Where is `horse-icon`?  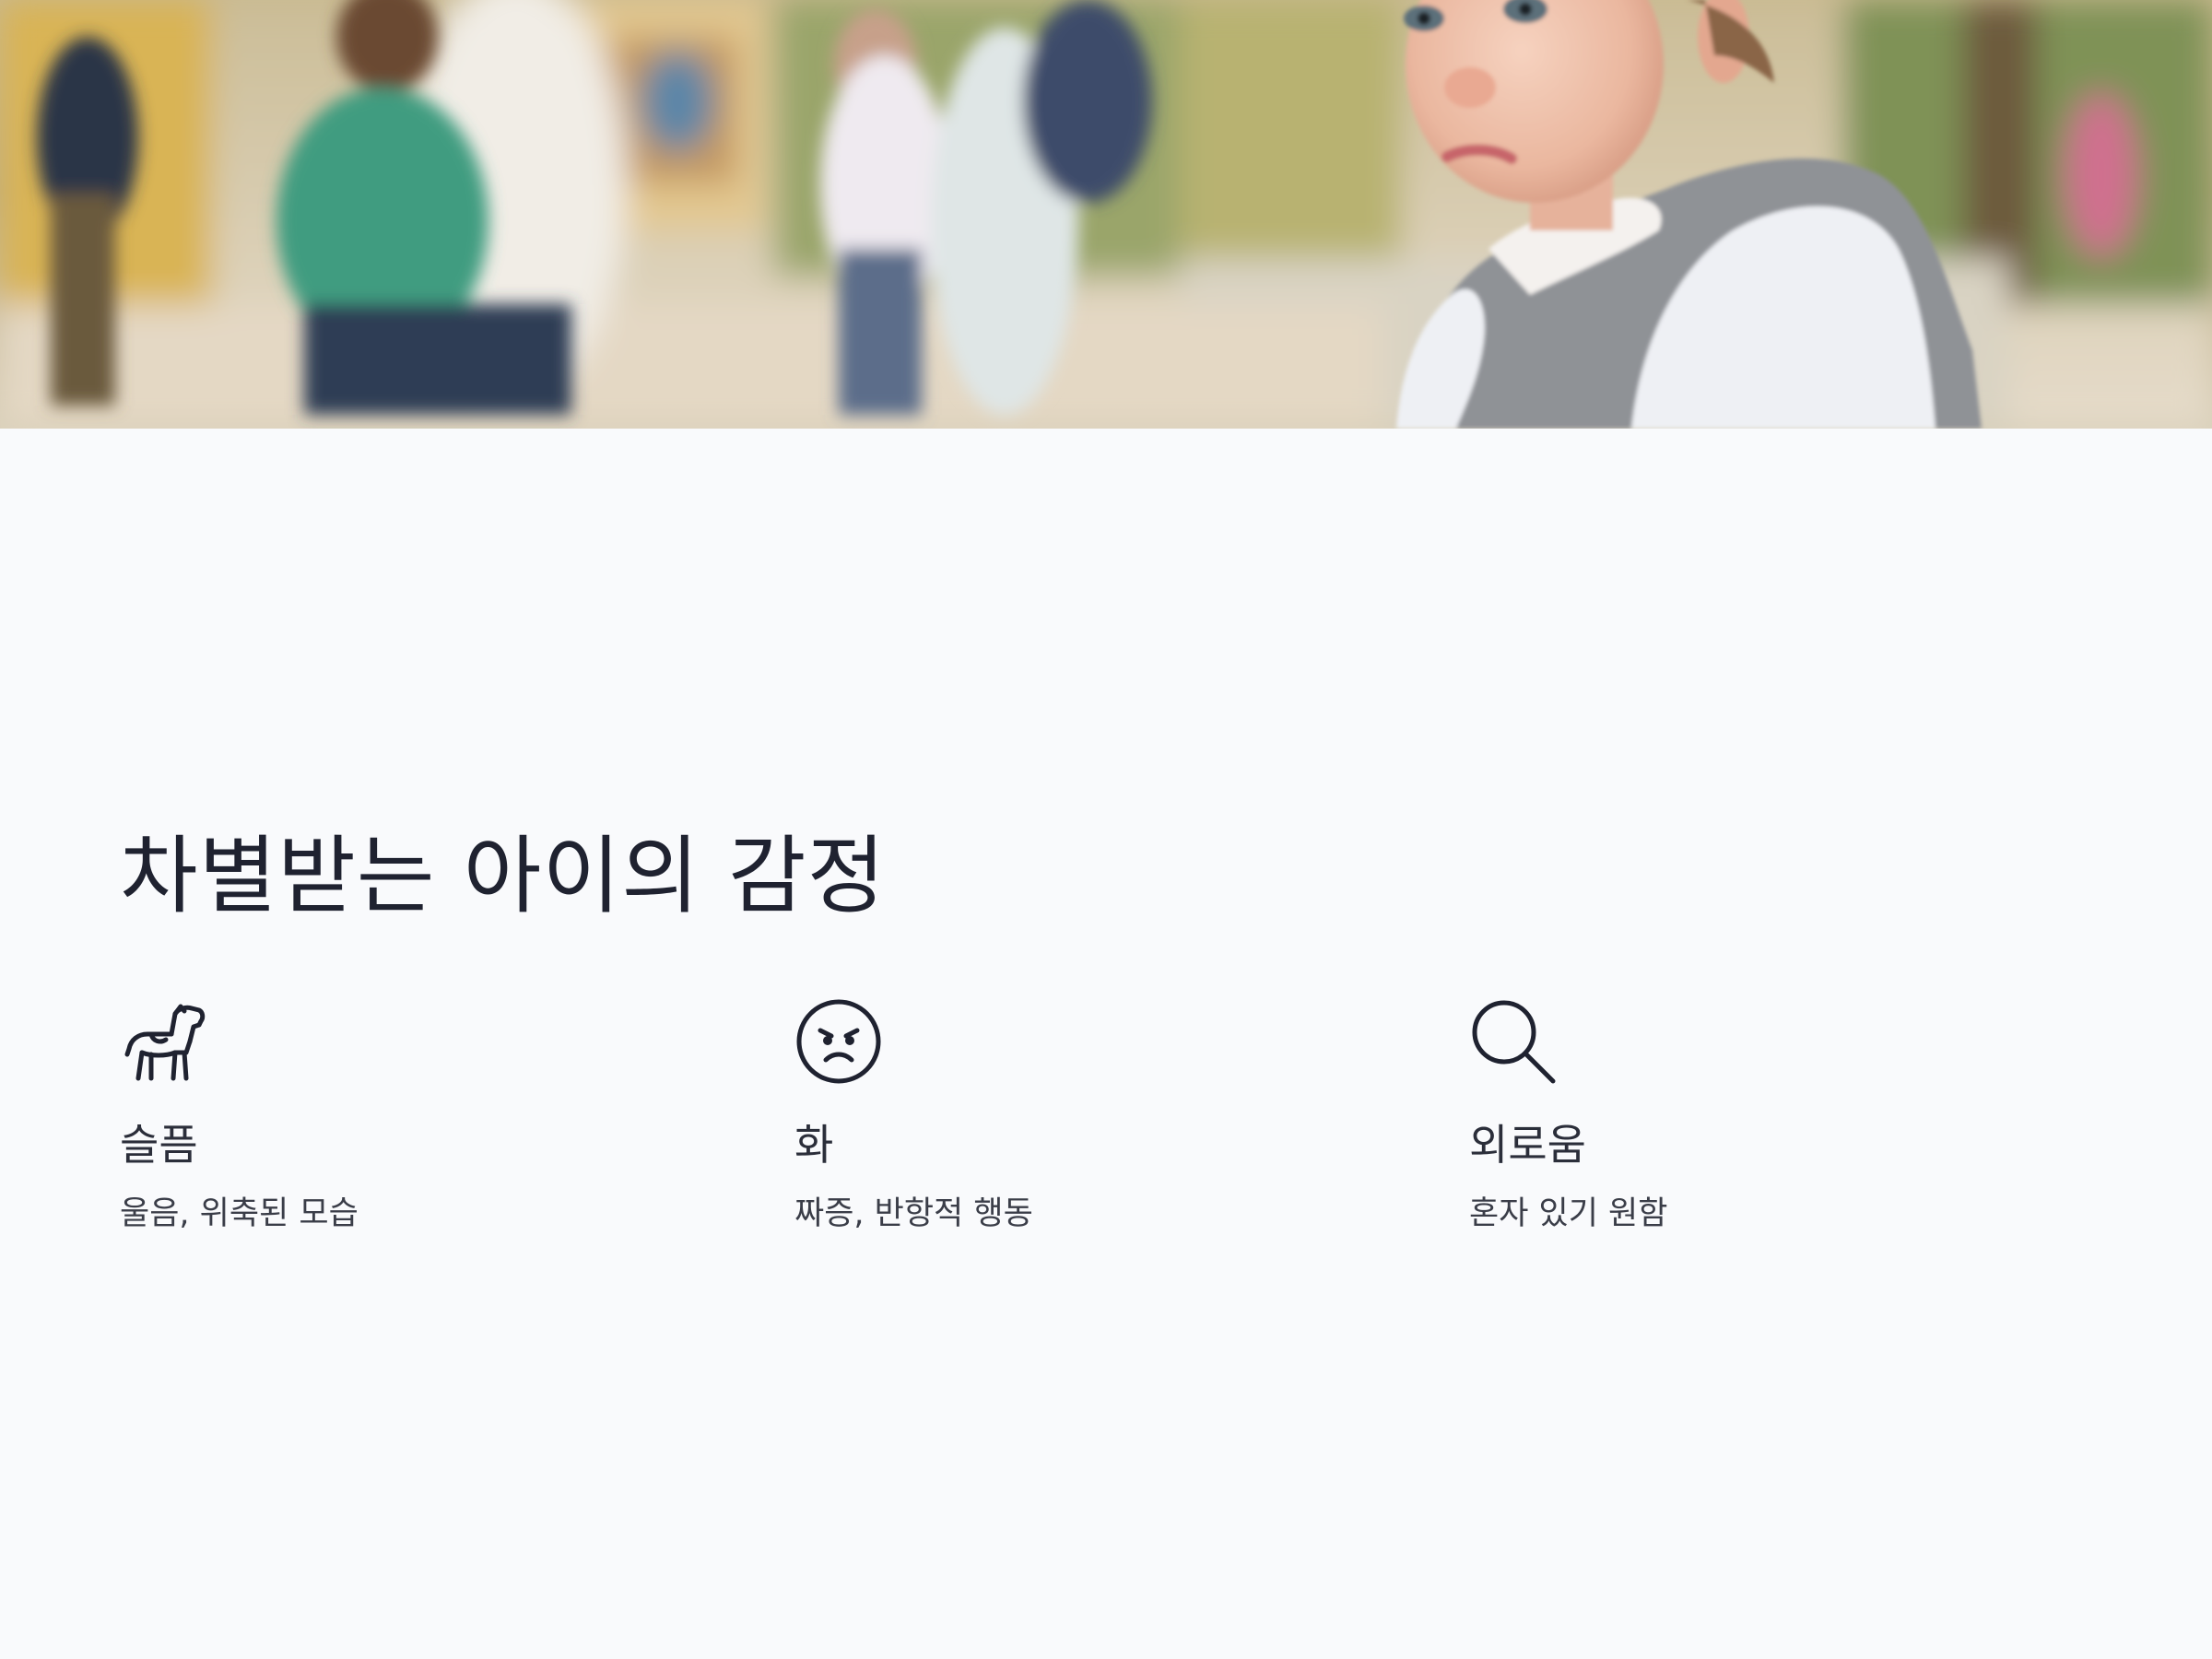
horse-icon is located at coordinates (164, 1041).